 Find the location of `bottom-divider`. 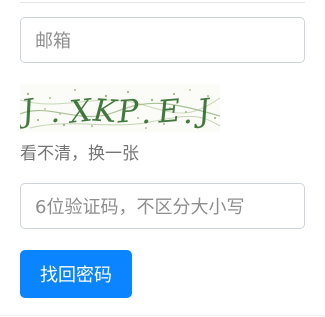

bottom-divider is located at coordinates (162, 315).